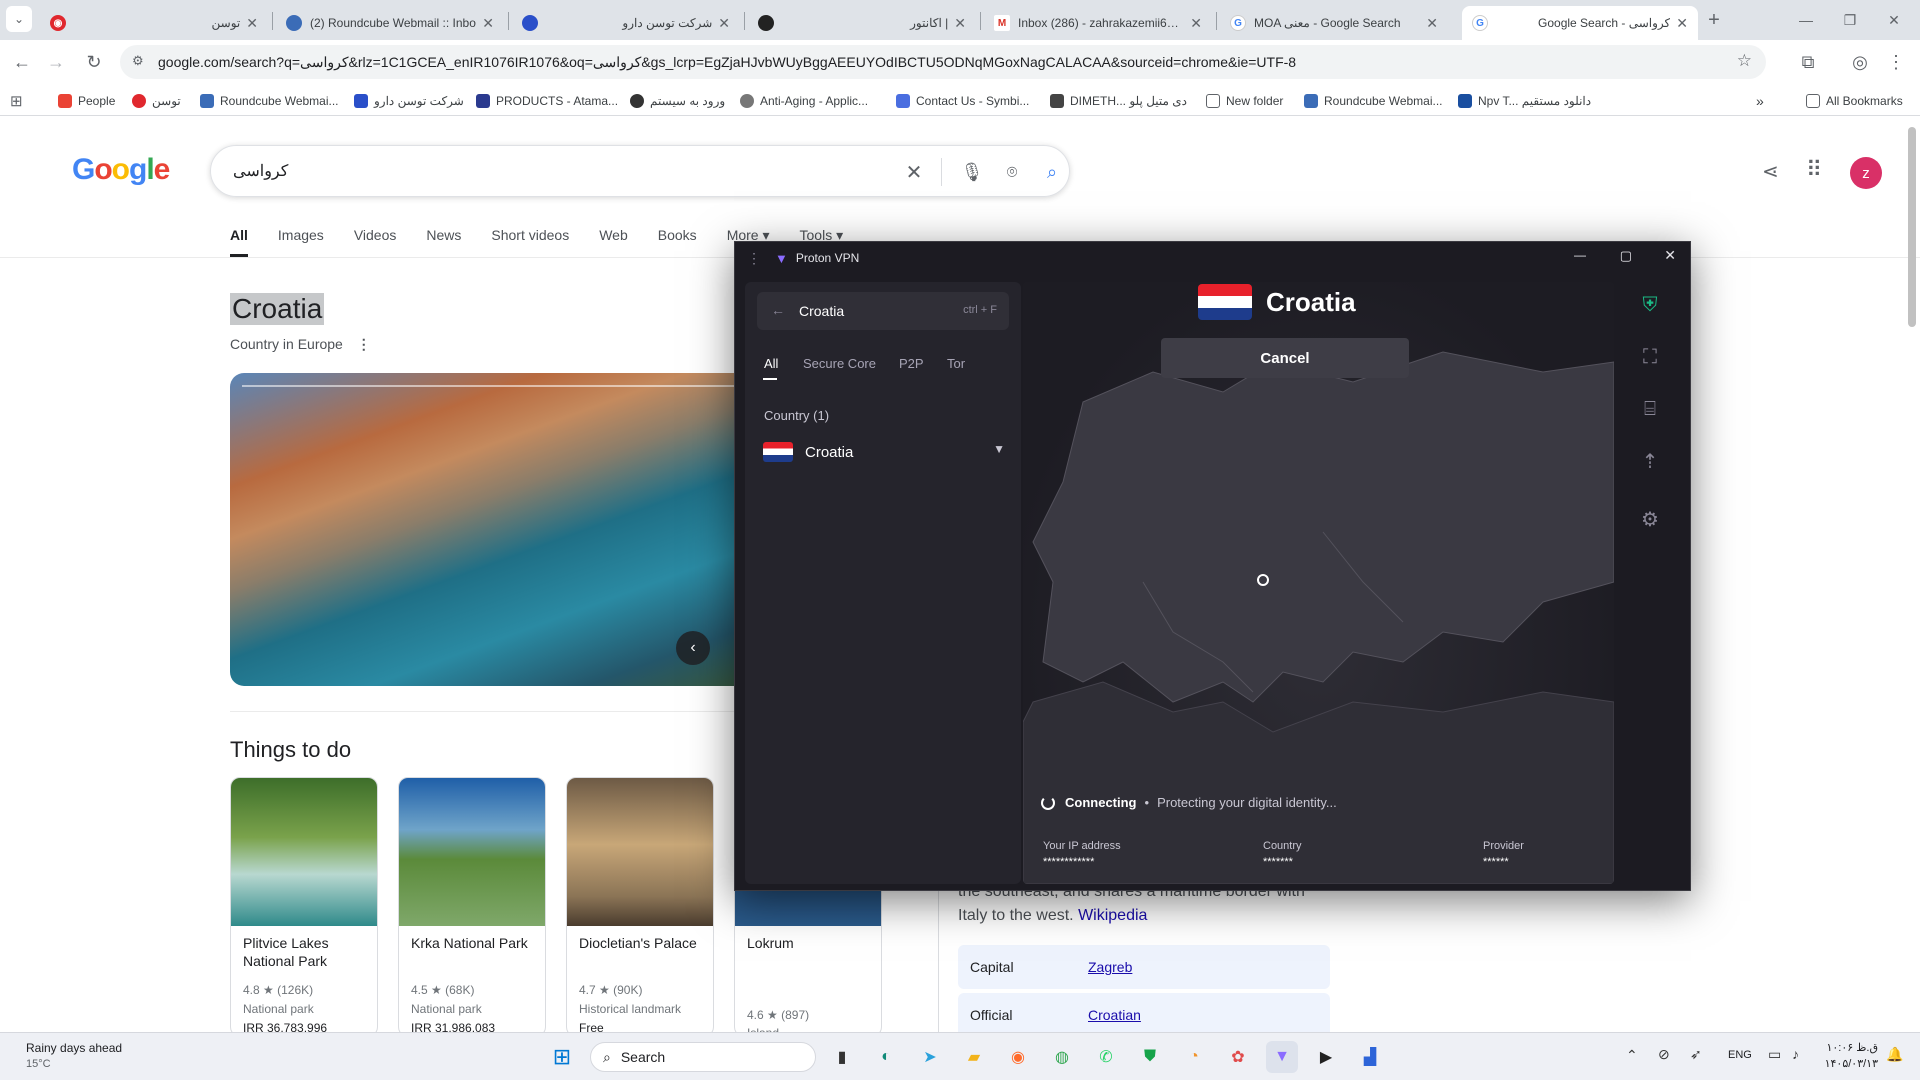  What do you see at coordinates (1894, 20) in the screenshot?
I see `close-window-icon: ✕` at bounding box center [1894, 20].